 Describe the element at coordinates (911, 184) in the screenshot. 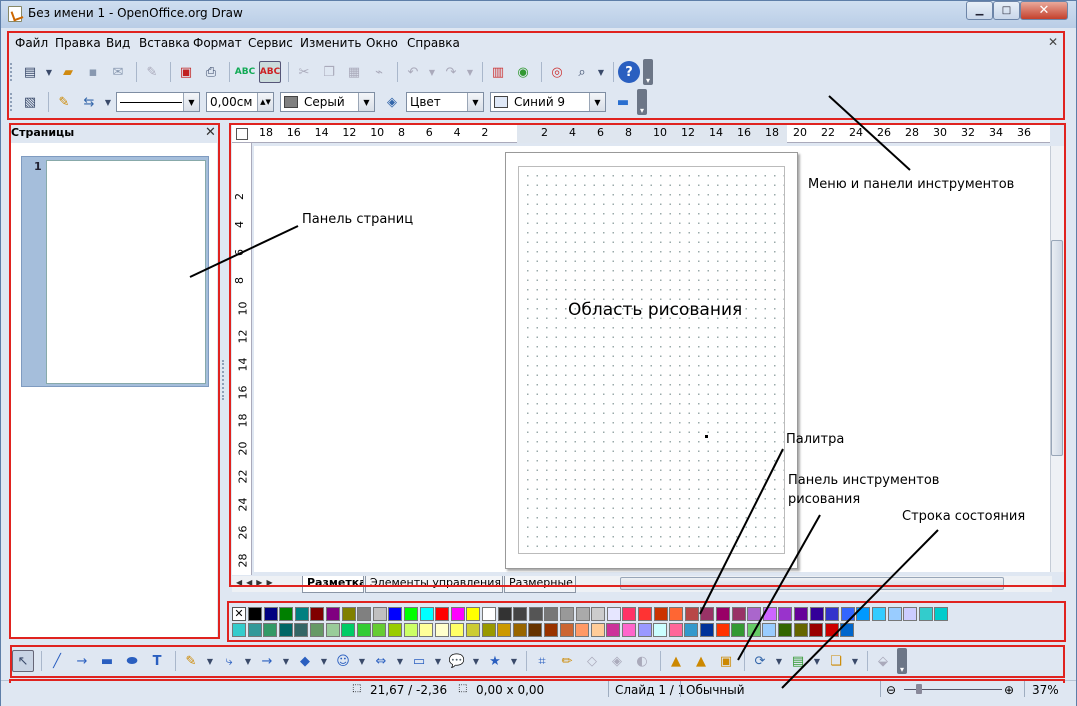

I see `annotation-menu: Меню и панели инструментов` at that location.